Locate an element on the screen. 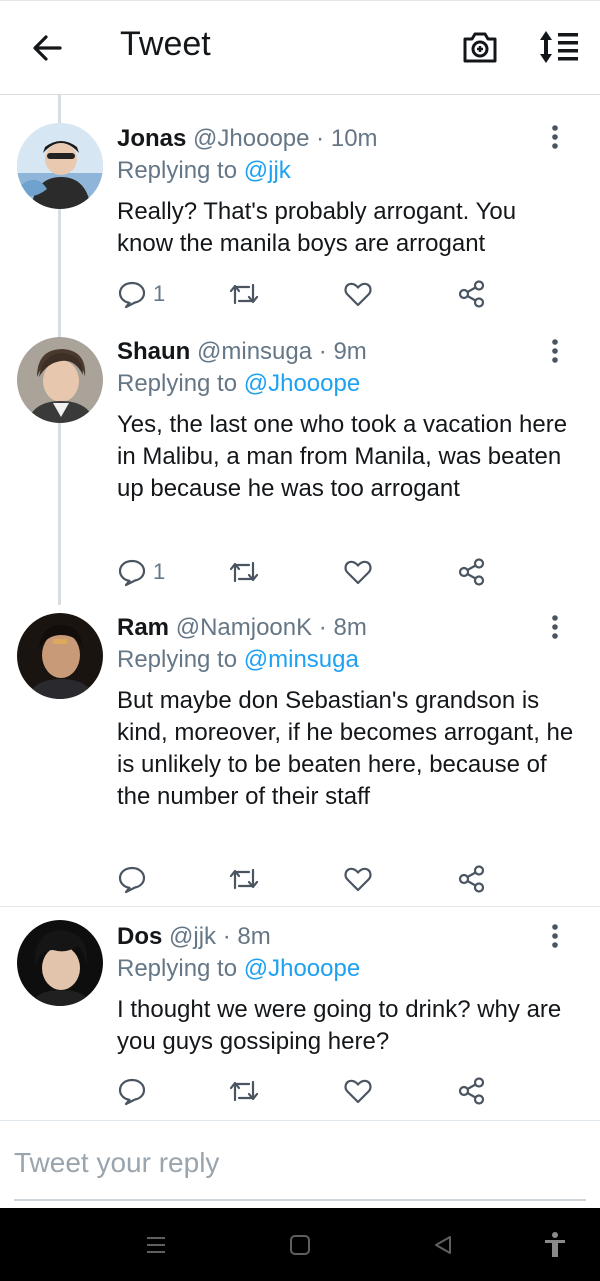 Image resolution: width=600 pixels, height=1281 pixels. sort-button is located at coordinates (559, 47).